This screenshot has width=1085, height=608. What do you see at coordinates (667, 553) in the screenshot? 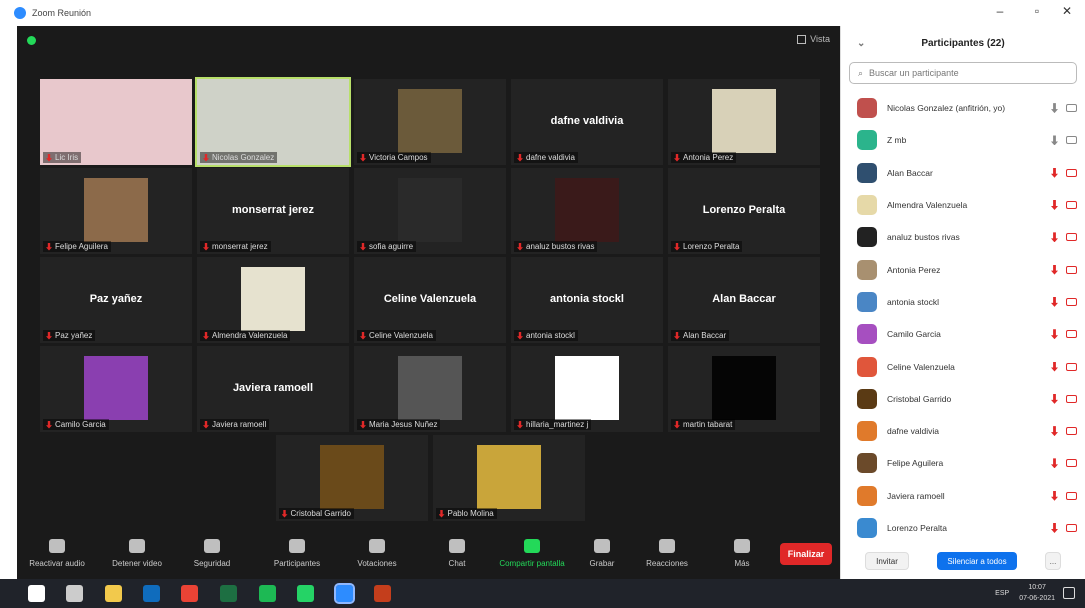
I see `reactions-button: Reacciones` at bounding box center [667, 553].